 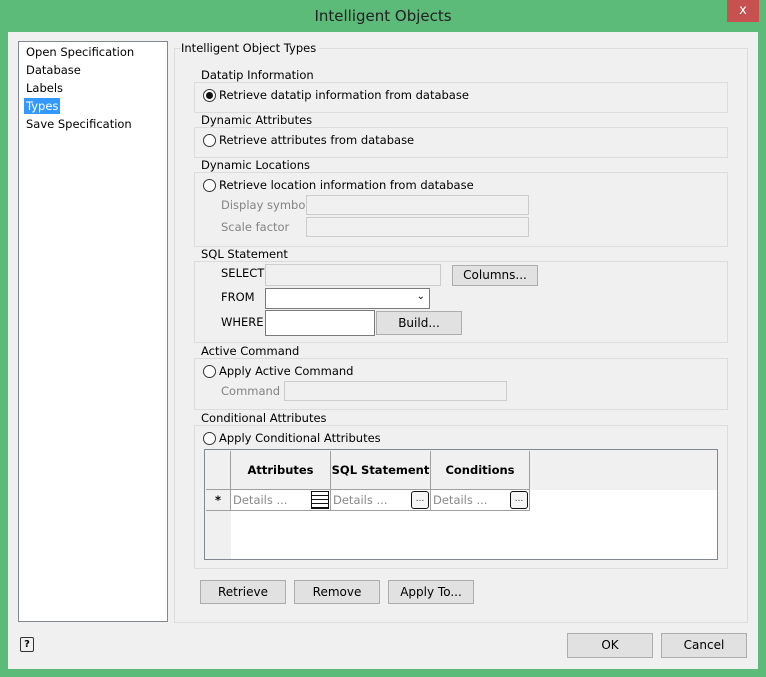 I want to click on scale-factor-label: Scale factor, so click(x=255, y=227).